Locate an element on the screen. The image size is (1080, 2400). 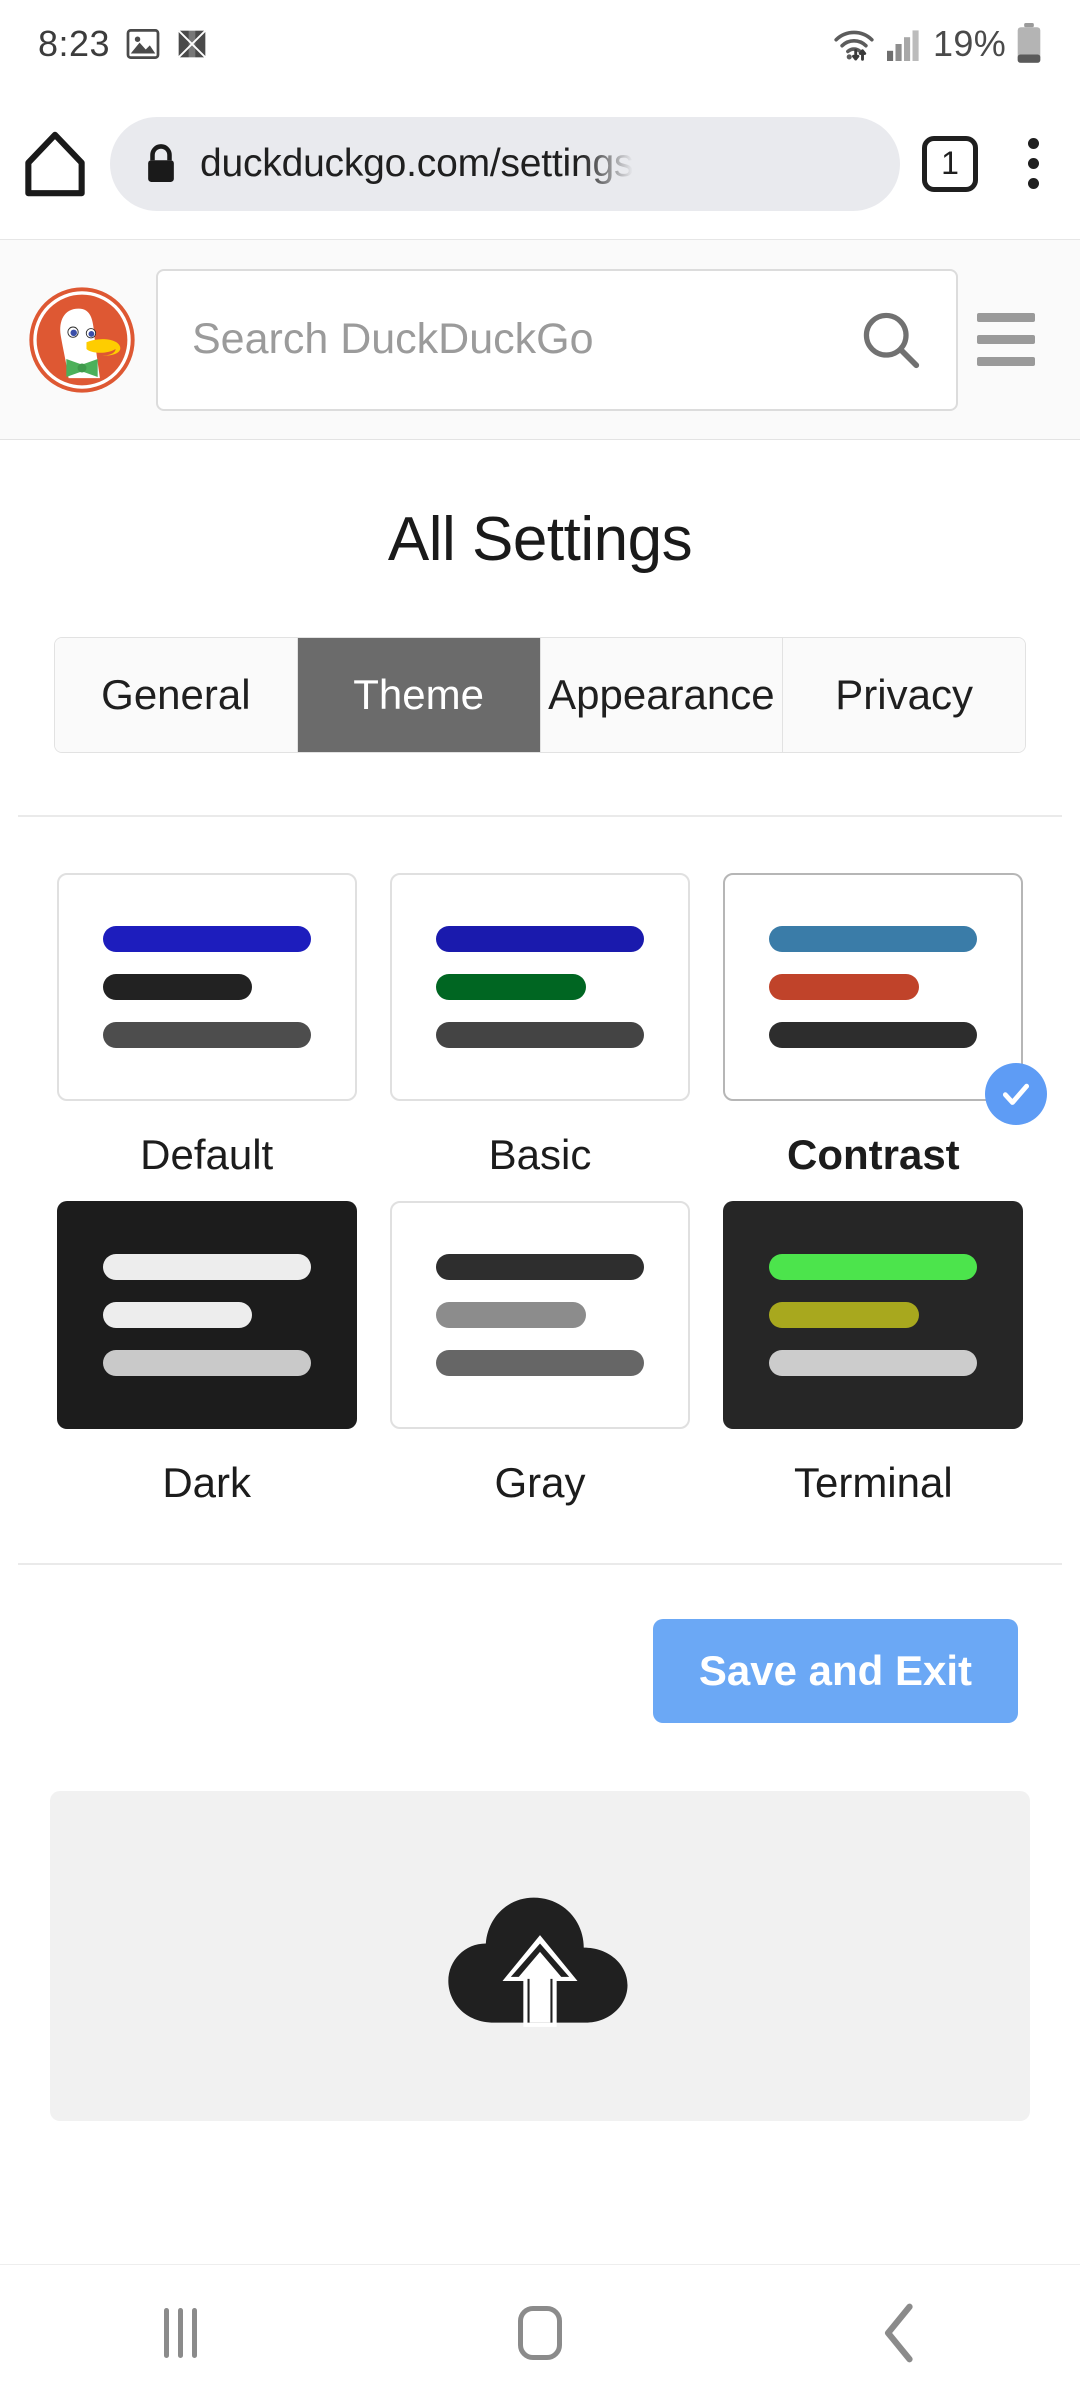
theme-option-gray: Gray is located at coordinates (539, 1354).